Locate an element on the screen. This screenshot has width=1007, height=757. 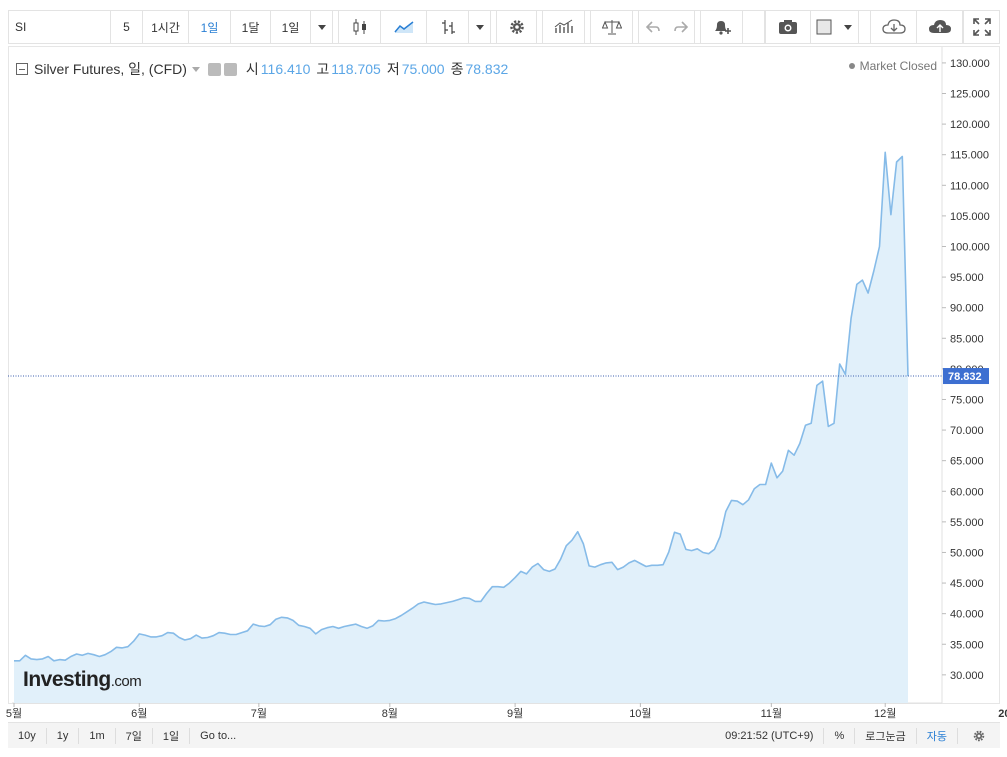
close-value: 78.832 is located at coordinates (487, 69).